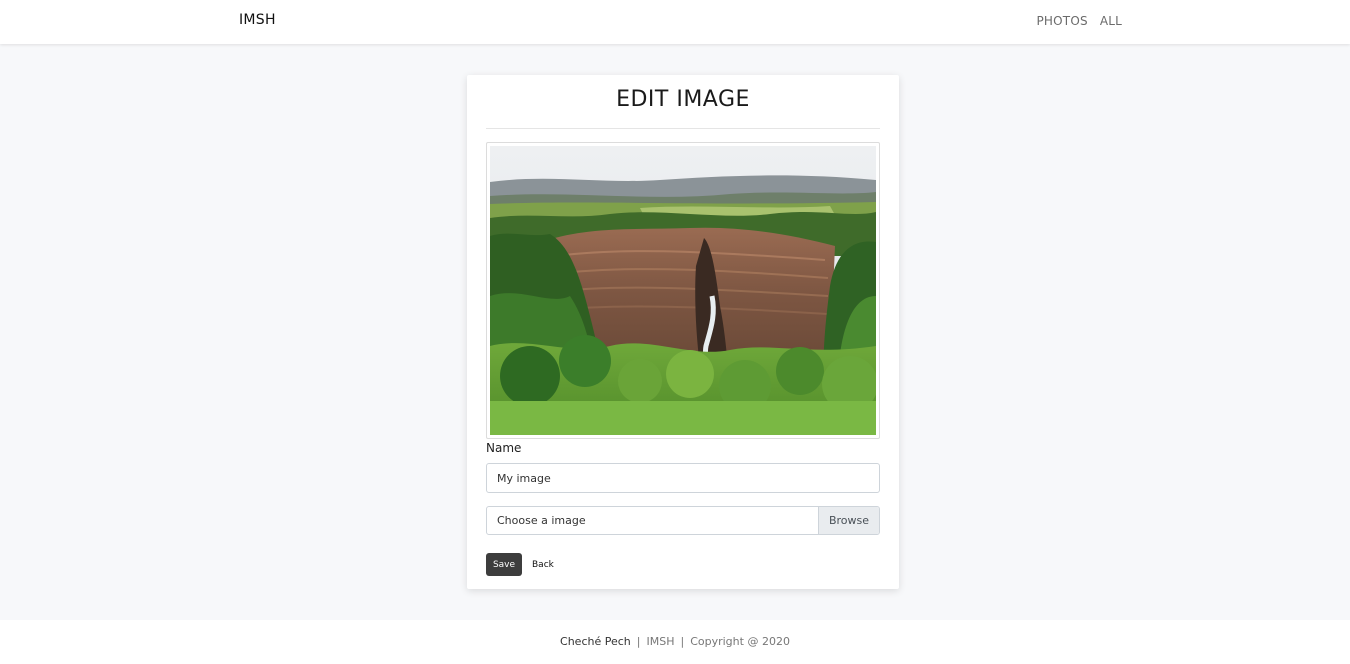  Describe the element at coordinates (683, 478) in the screenshot. I see `name-input` at that location.